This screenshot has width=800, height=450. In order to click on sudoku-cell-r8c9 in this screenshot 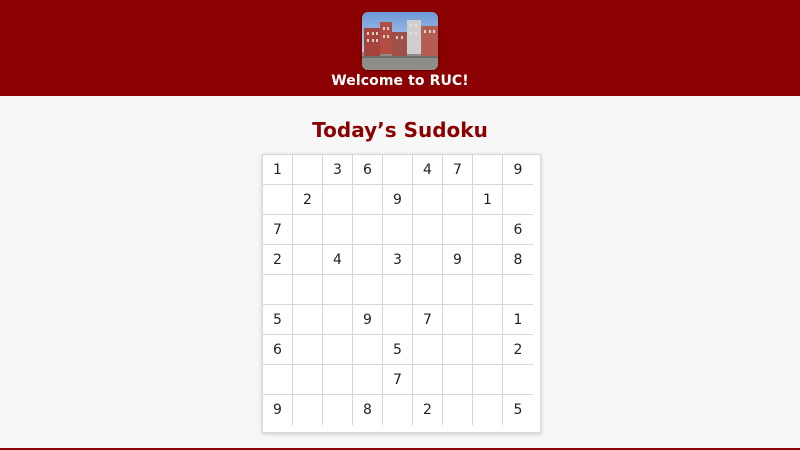, I will do `click(518, 380)`.